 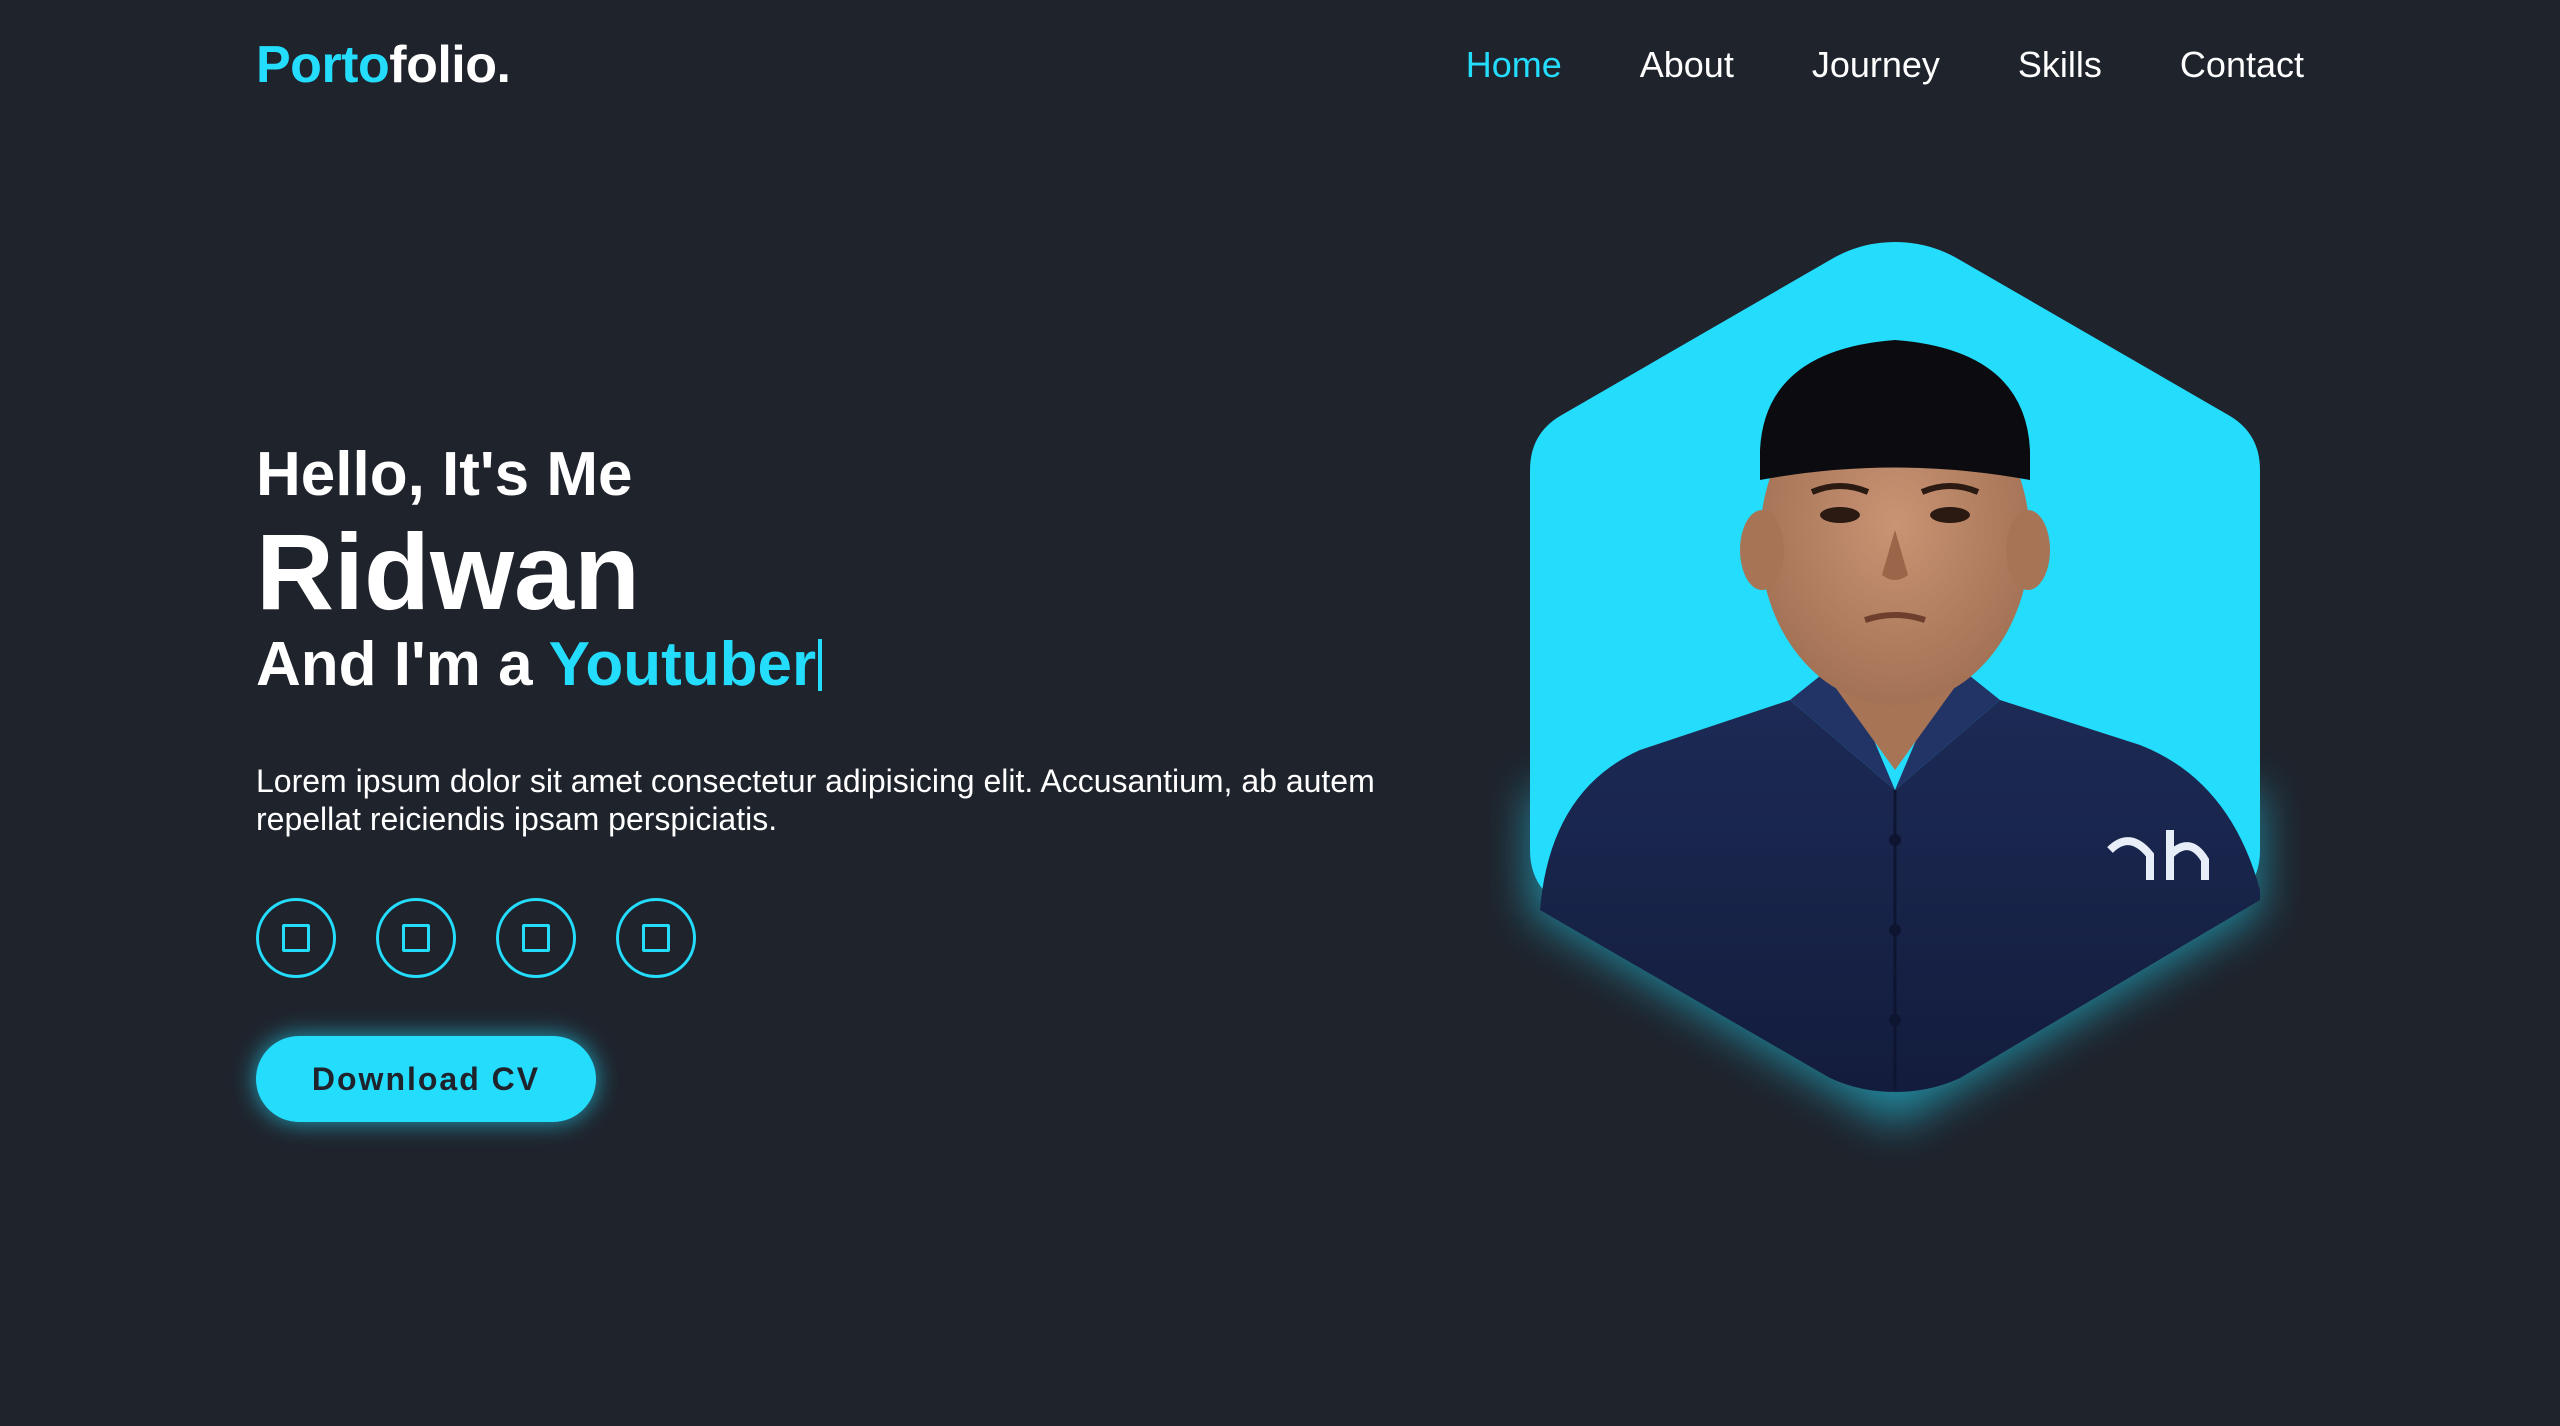 I want to click on nav-home: Home, so click(x=1514, y=65).